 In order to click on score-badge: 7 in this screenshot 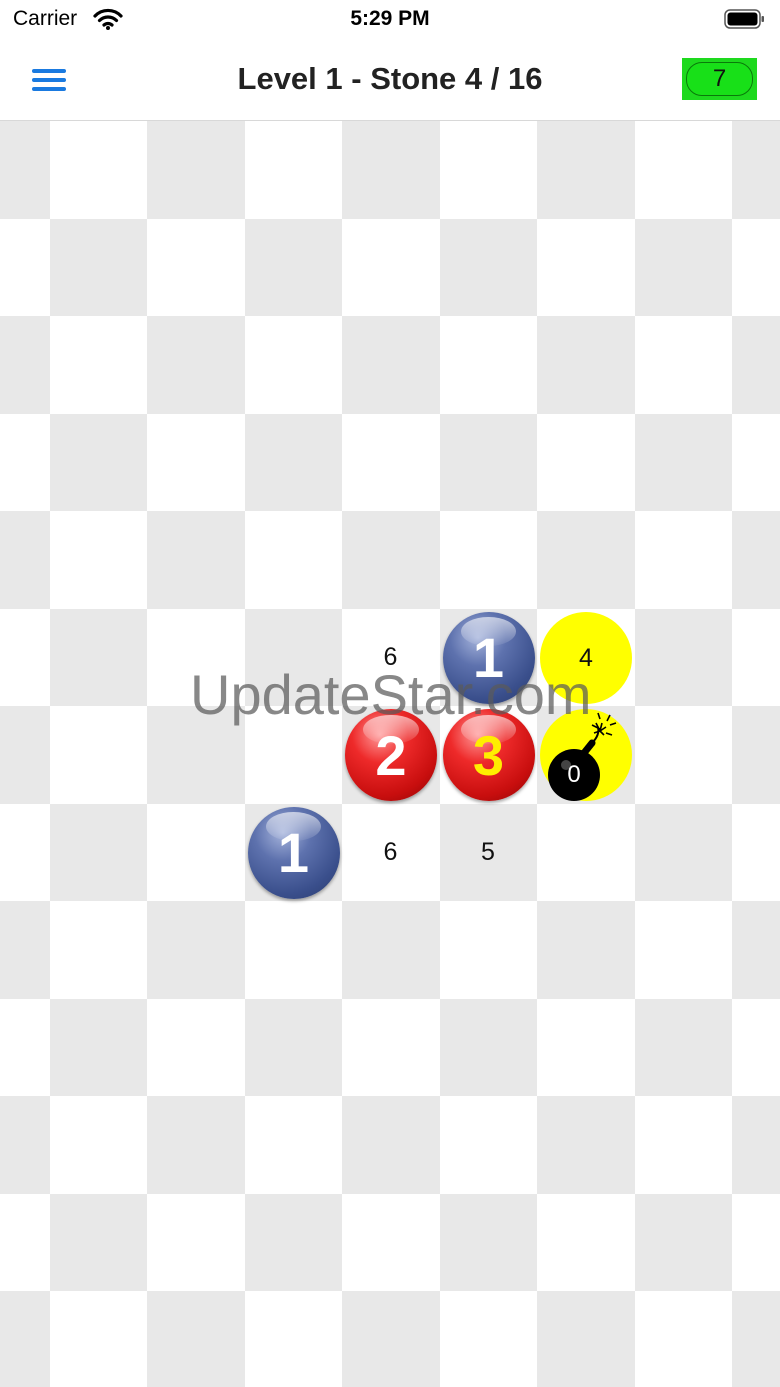, I will do `click(719, 79)`.